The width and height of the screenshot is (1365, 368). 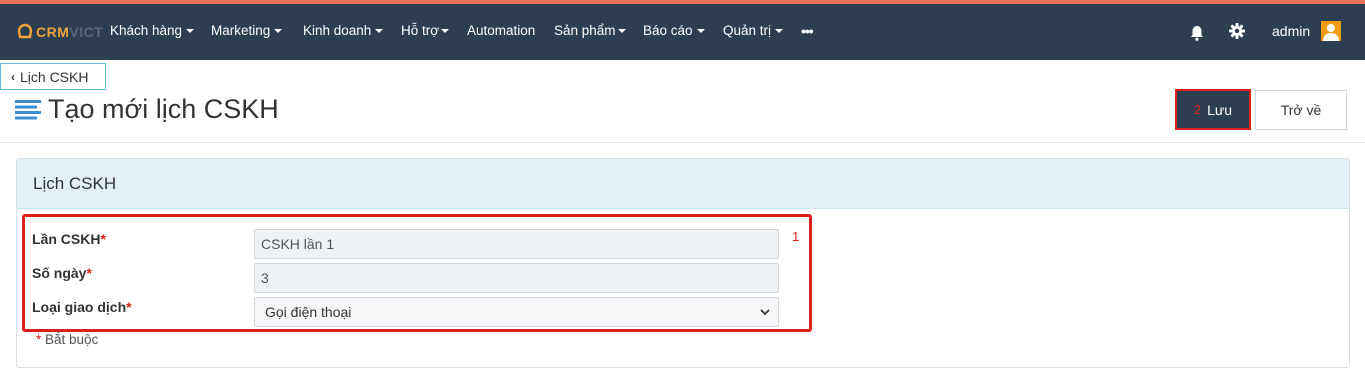 What do you see at coordinates (516, 244) in the screenshot?
I see `lan-cskh-input: CSKH lần 1` at bounding box center [516, 244].